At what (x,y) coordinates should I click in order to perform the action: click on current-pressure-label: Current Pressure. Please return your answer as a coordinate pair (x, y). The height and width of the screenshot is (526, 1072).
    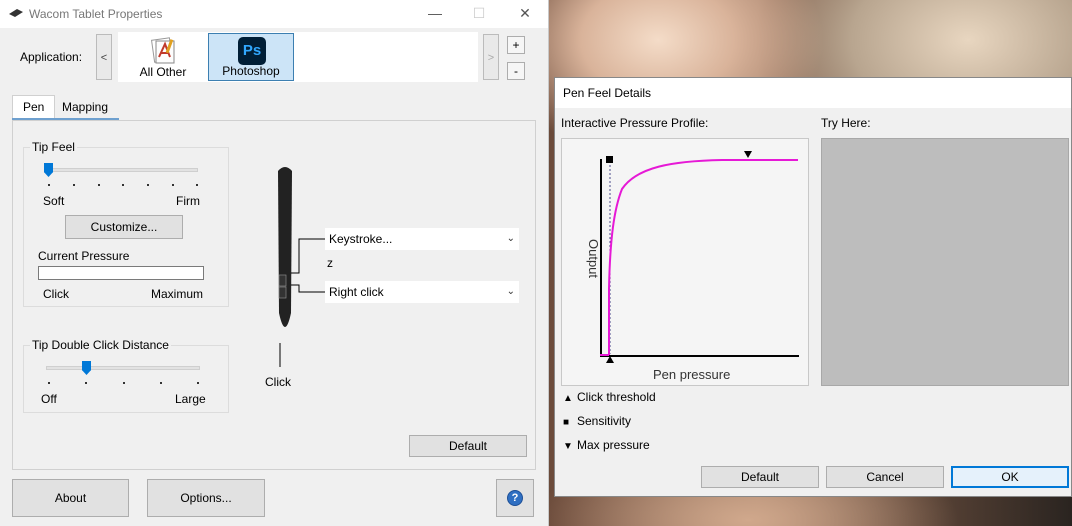
    Looking at the image, I should click on (84, 256).